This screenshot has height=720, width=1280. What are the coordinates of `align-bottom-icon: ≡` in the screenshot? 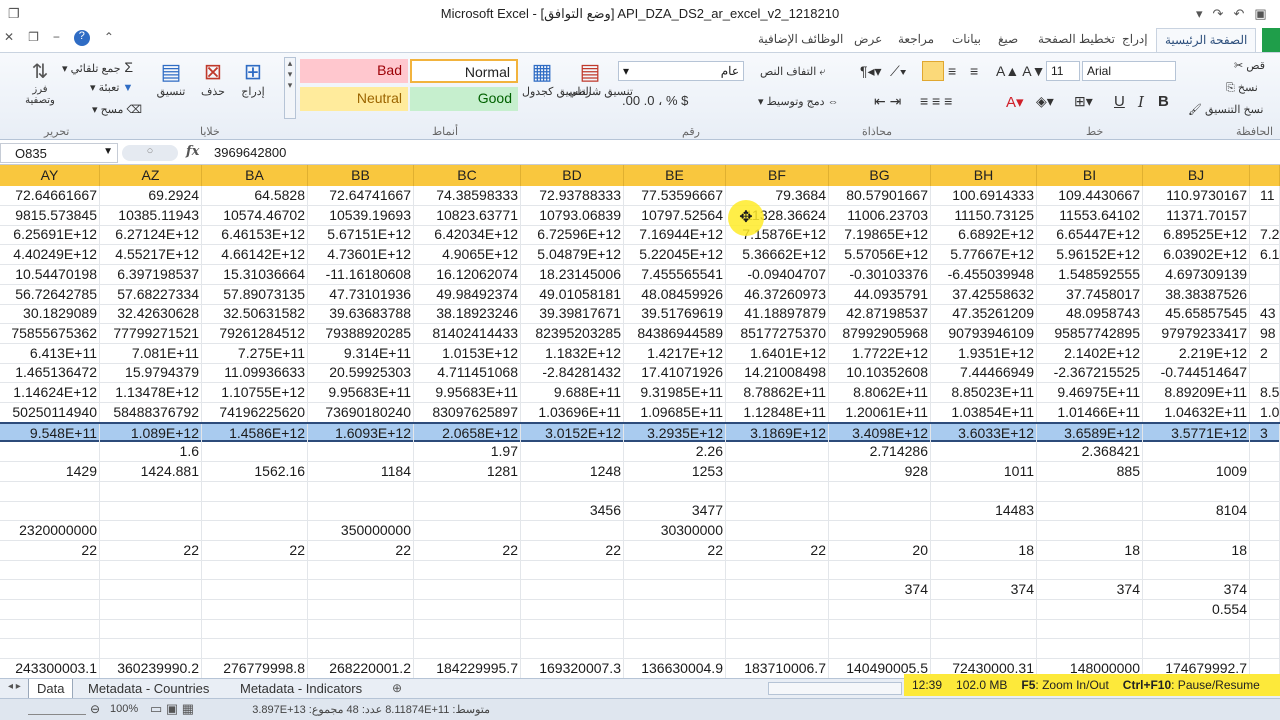 It's located at (974, 71).